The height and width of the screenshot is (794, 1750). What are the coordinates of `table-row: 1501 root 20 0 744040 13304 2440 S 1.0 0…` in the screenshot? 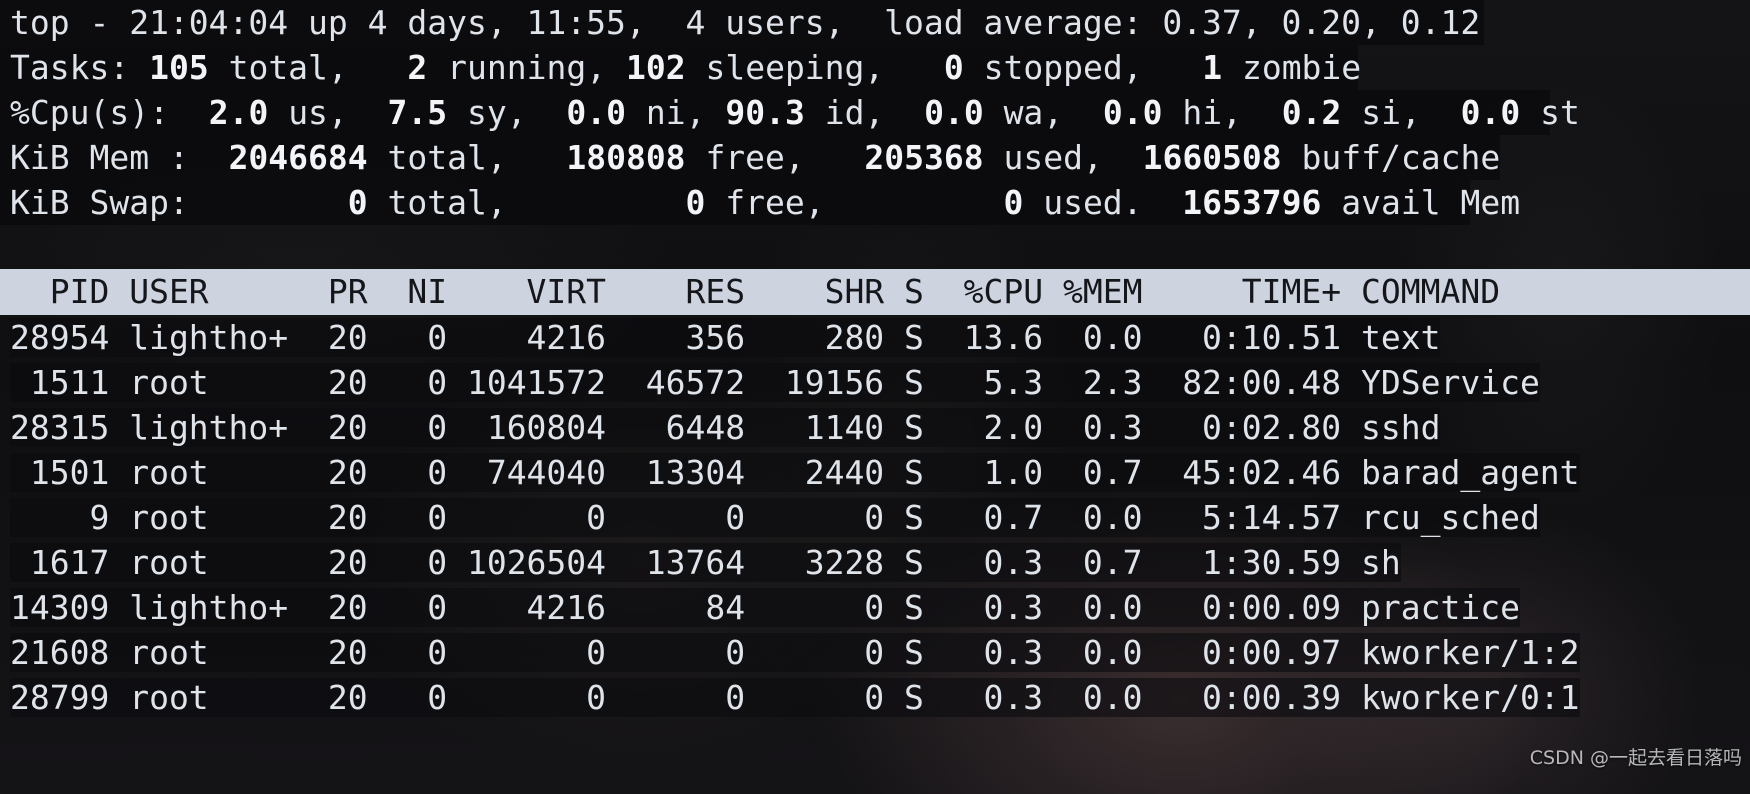 It's located at (875, 472).